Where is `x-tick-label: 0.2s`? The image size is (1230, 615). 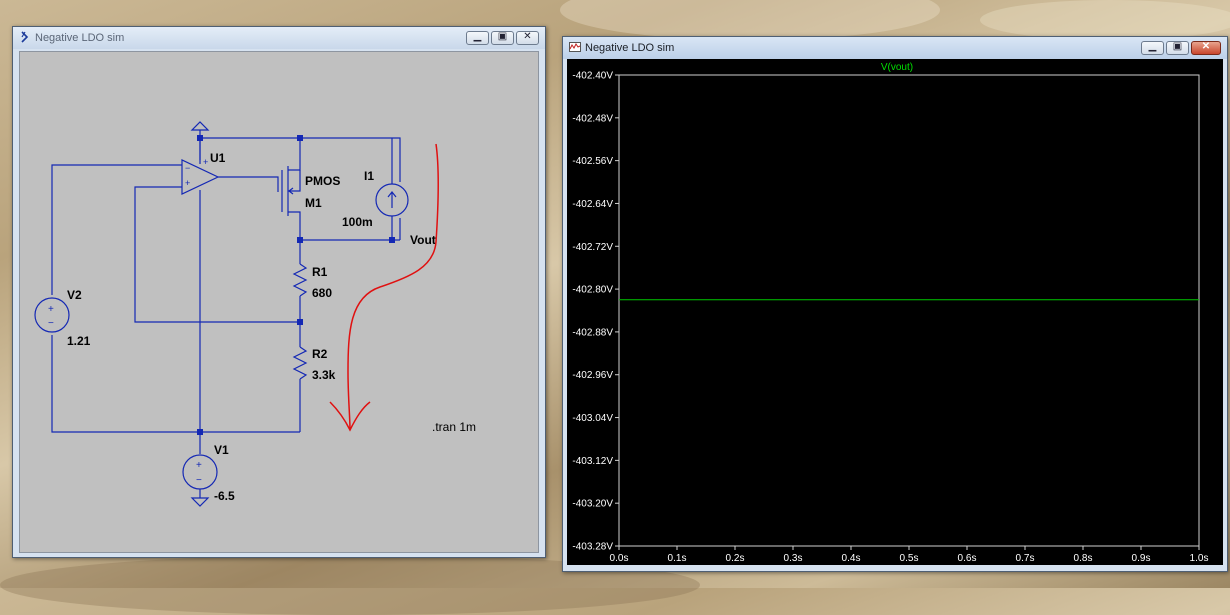
x-tick-label: 0.2s is located at coordinates (735, 558).